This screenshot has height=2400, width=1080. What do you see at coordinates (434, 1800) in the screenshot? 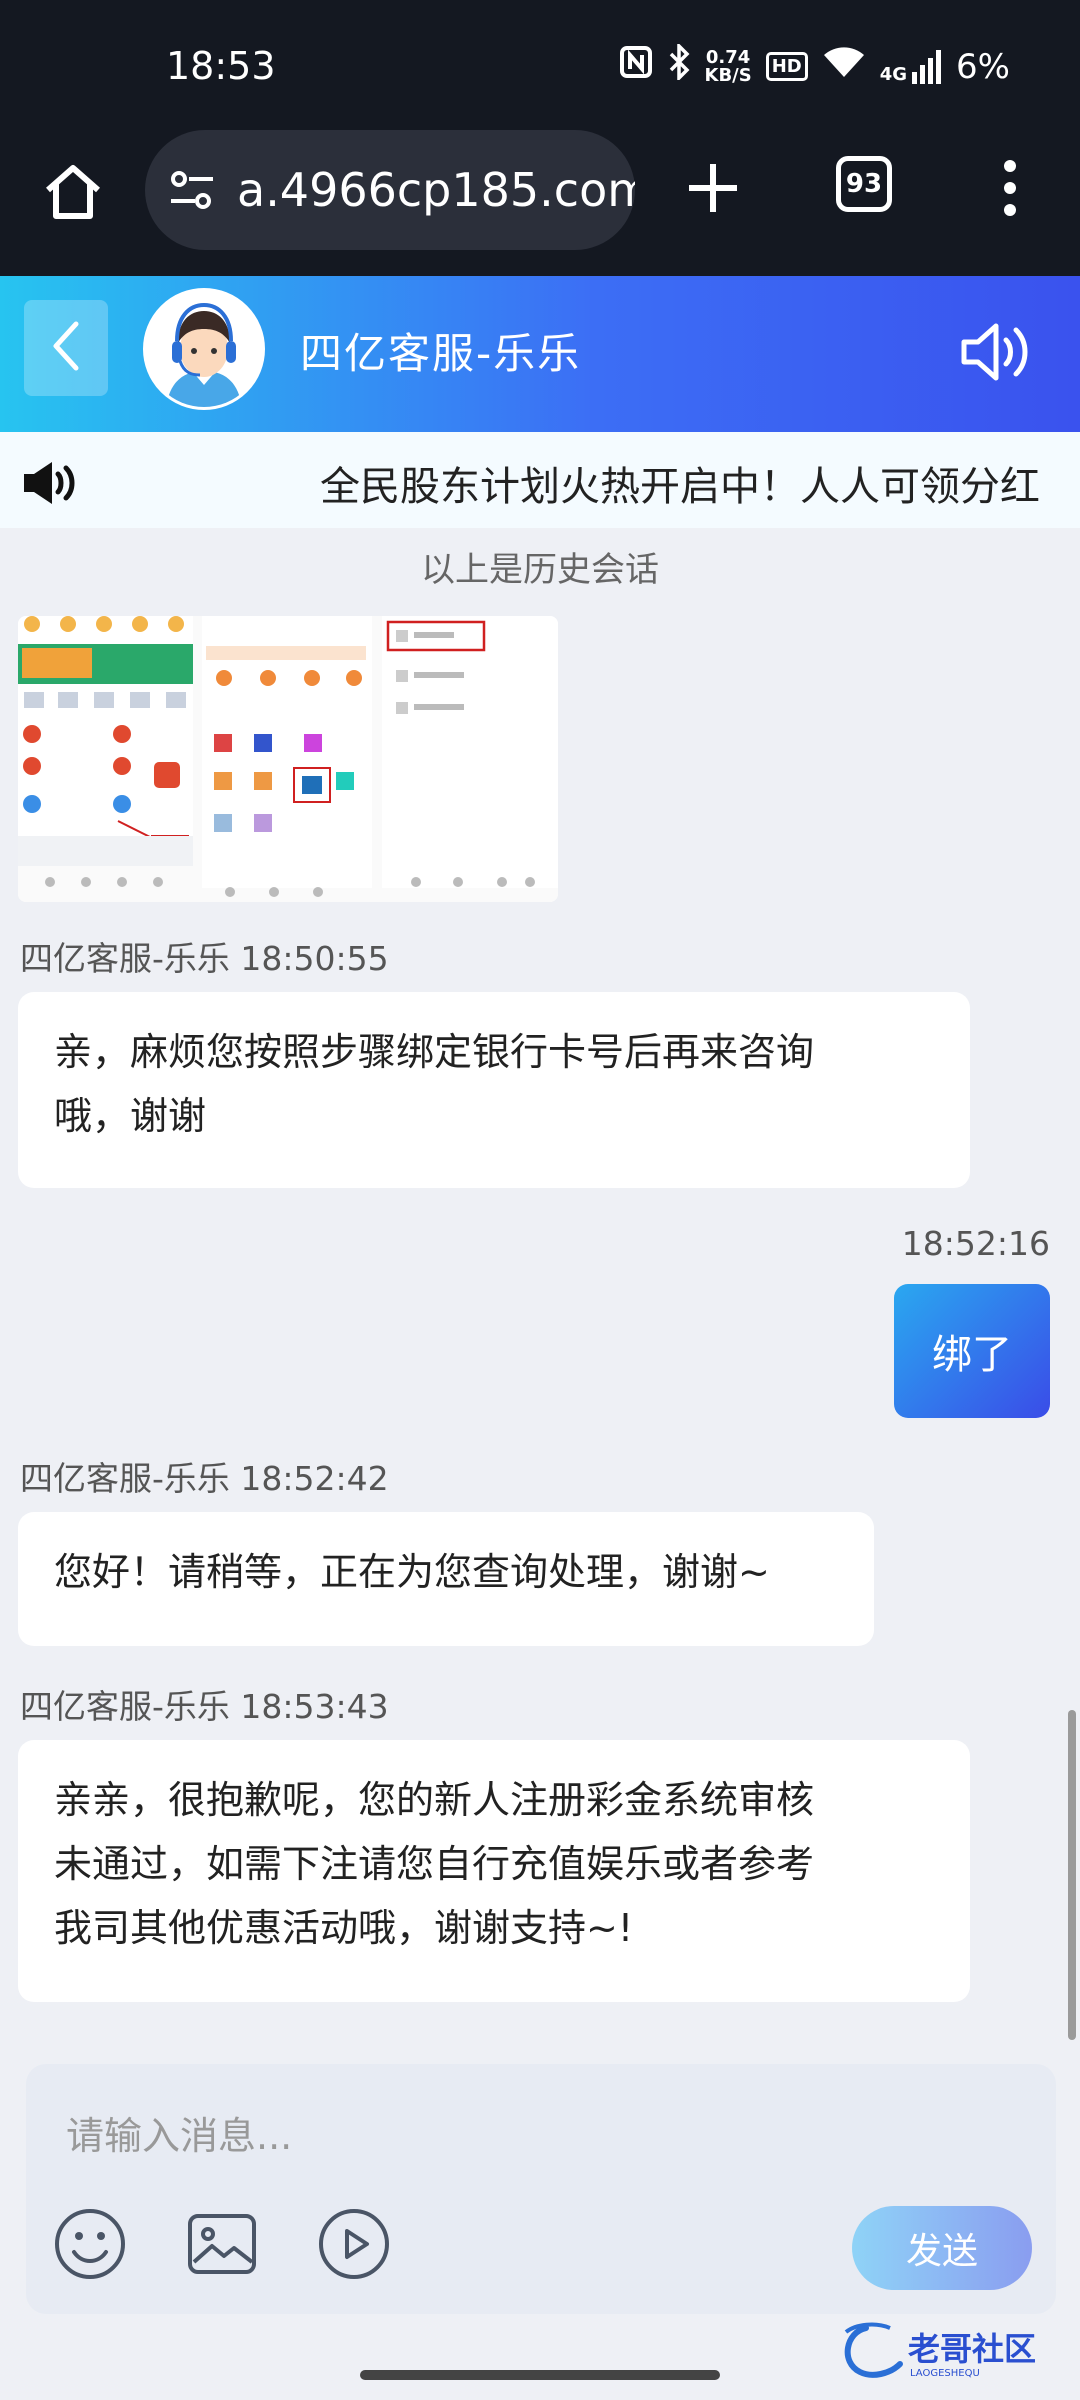
I see `message-text: 亲亲，很抱歉呢，您的新人注册彩金系统审核` at bounding box center [434, 1800].